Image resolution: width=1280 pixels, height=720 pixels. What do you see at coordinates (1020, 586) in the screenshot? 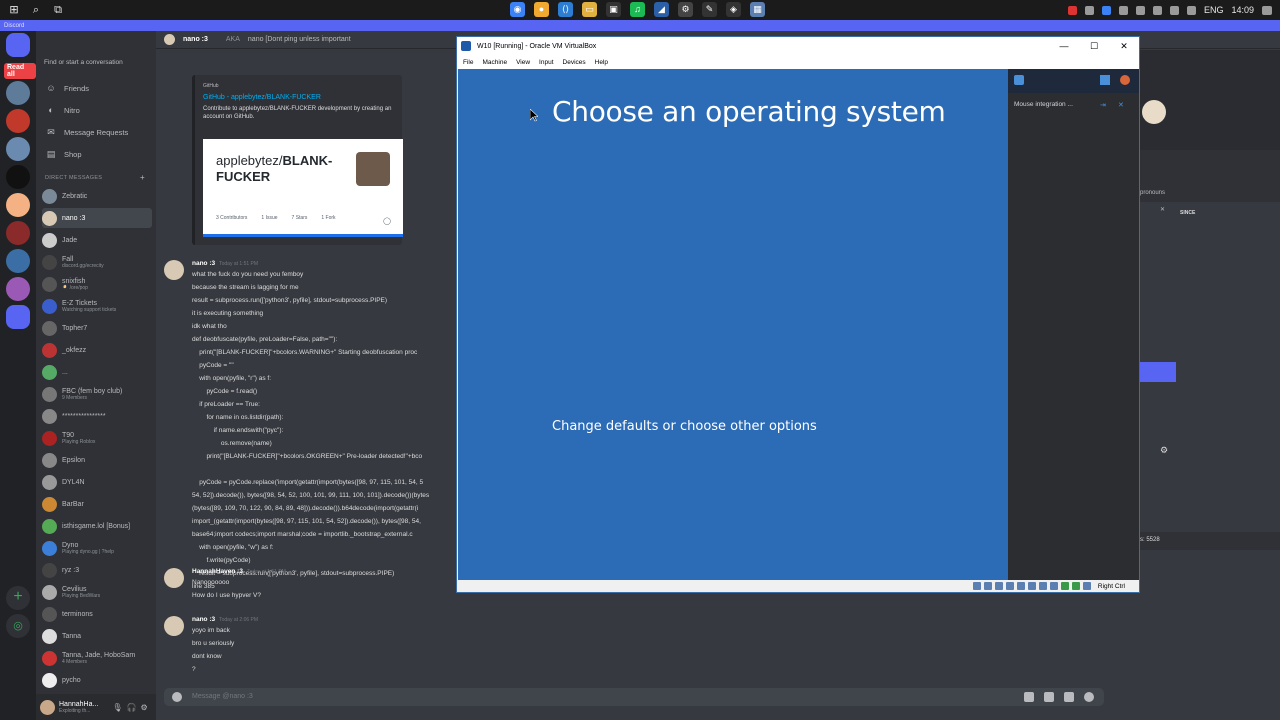
I see `usb-icon` at bounding box center [1020, 586].